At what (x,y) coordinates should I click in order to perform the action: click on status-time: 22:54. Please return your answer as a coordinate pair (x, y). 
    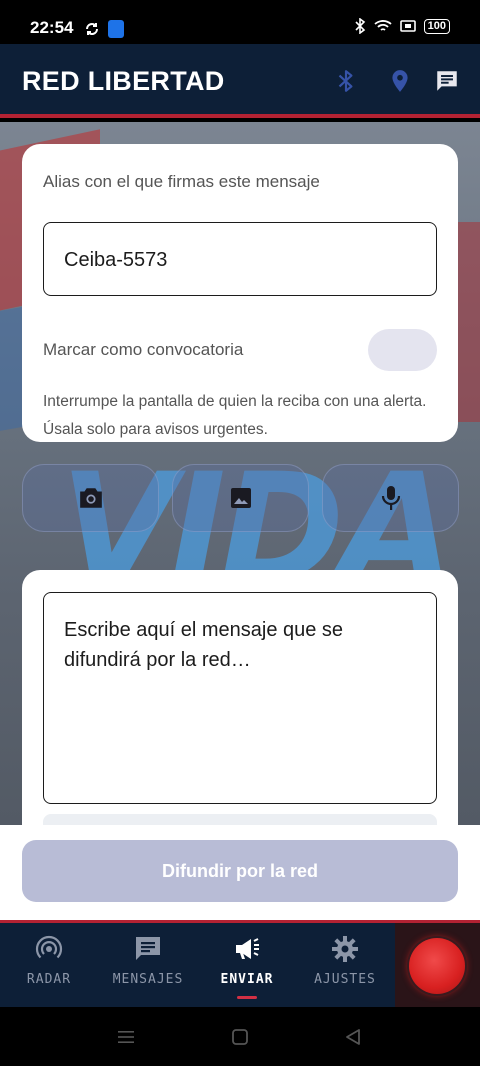
    Looking at the image, I should click on (52, 27).